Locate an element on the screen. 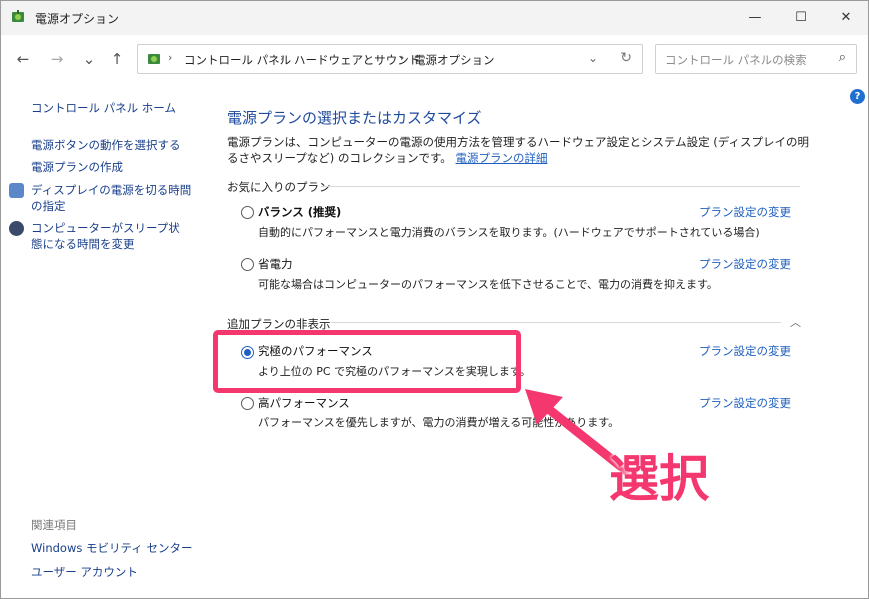 The width and height of the screenshot is (869, 599). minimize-button: — is located at coordinates (755, 17).